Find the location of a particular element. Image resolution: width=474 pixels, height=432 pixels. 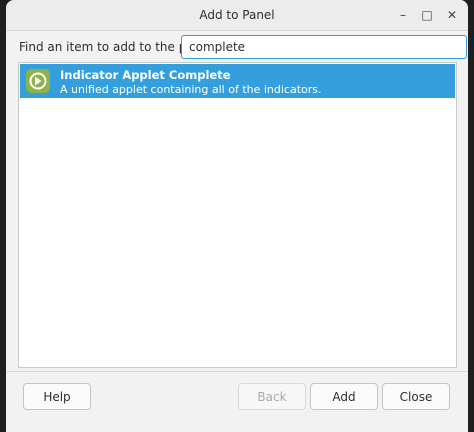

minimize-icon: – is located at coordinates (403, 15).